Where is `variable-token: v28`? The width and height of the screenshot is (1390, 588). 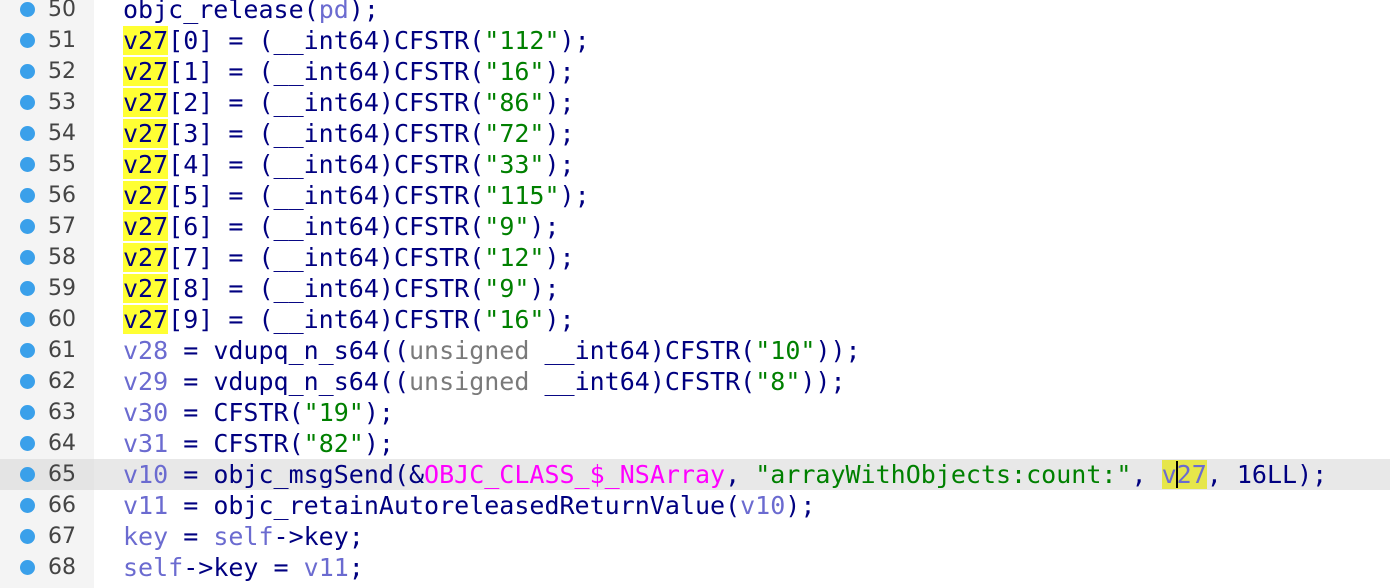 variable-token: v28 is located at coordinates (145, 350).